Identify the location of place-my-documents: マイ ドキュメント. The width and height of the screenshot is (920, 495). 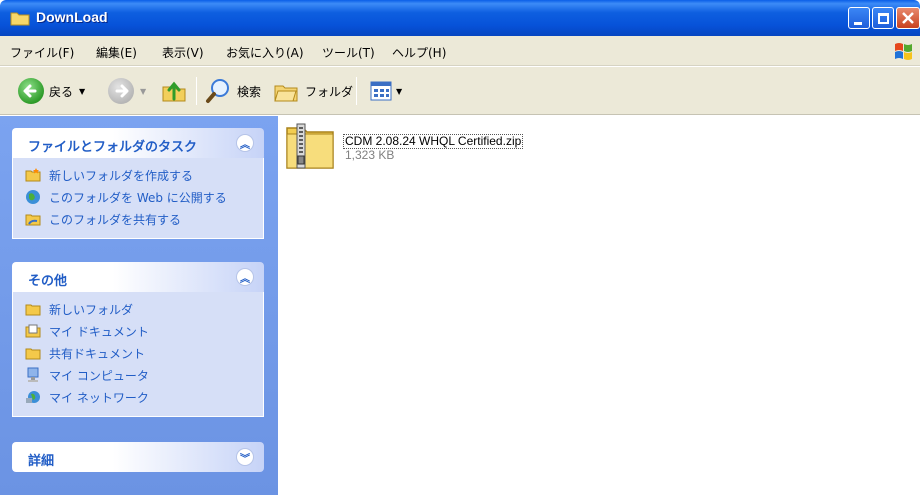
(138, 331).